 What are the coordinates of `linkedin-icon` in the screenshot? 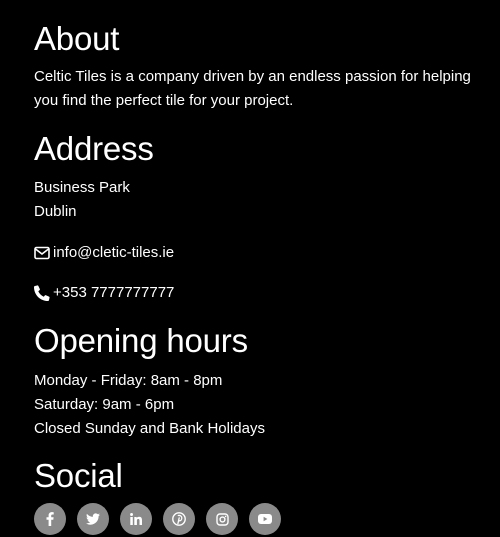 It's located at (136, 519).